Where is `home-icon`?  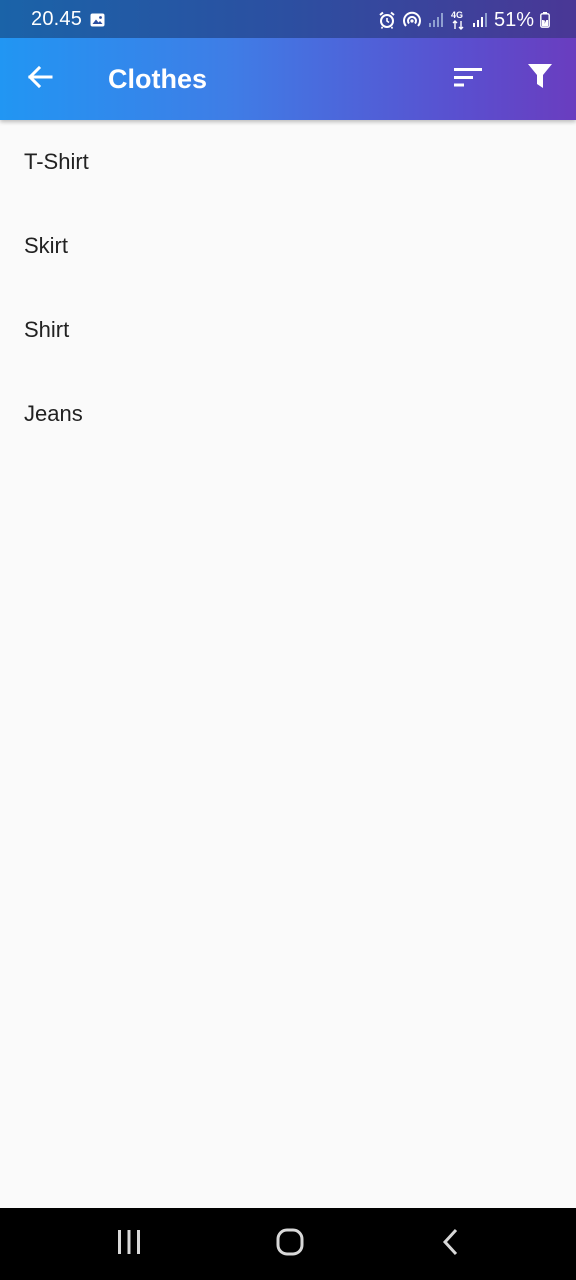 home-icon is located at coordinates (290, 1244).